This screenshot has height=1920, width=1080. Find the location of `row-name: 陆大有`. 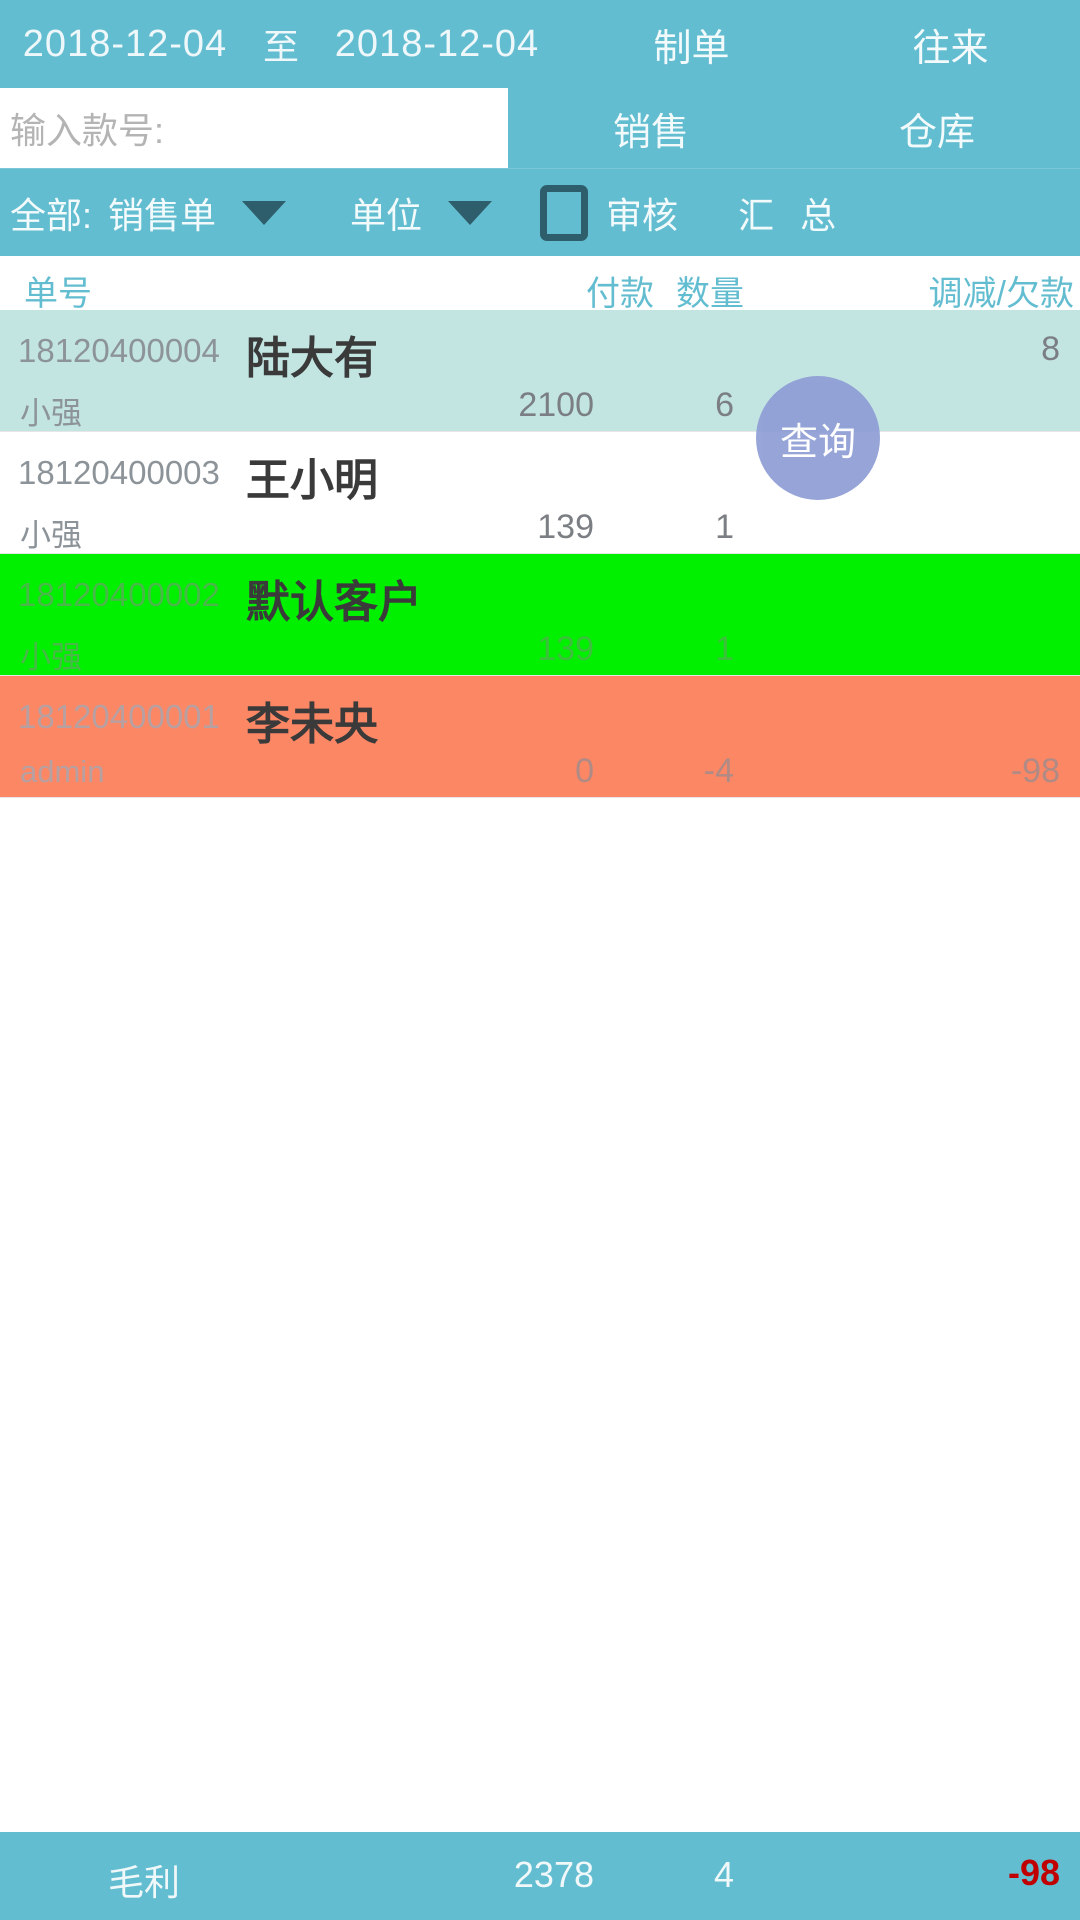

row-name: 陆大有 is located at coordinates (312, 358).